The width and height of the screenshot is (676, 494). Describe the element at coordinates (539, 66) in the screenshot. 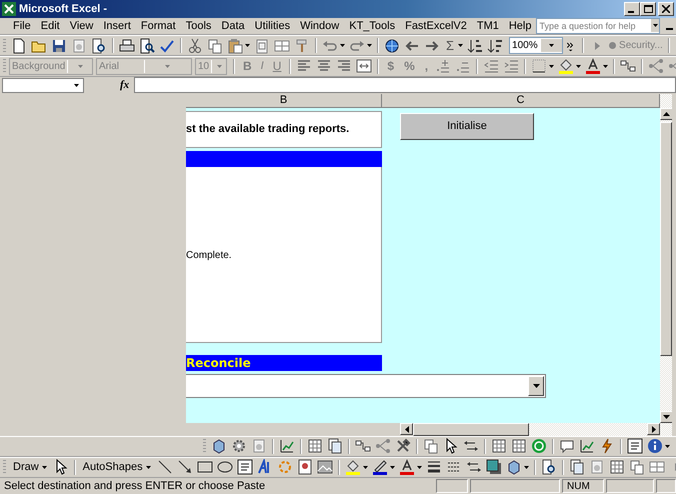

I see `borders-icon` at that location.